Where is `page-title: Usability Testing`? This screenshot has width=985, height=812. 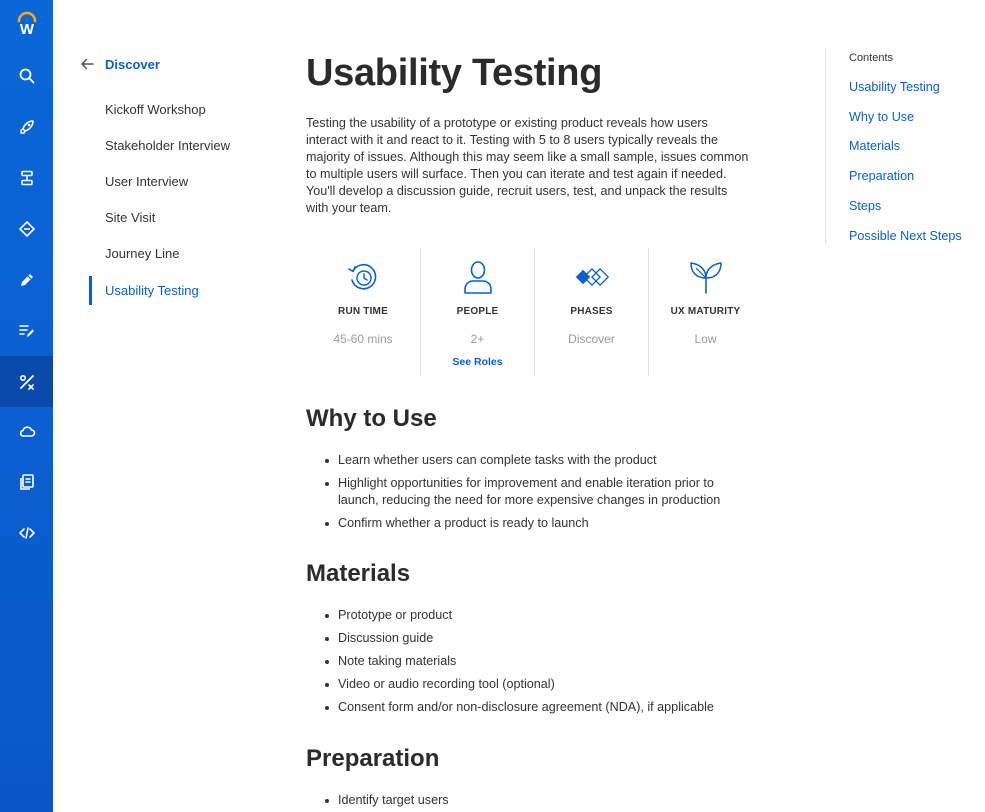
page-title: Usability Testing is located at coordinates (454, 73).